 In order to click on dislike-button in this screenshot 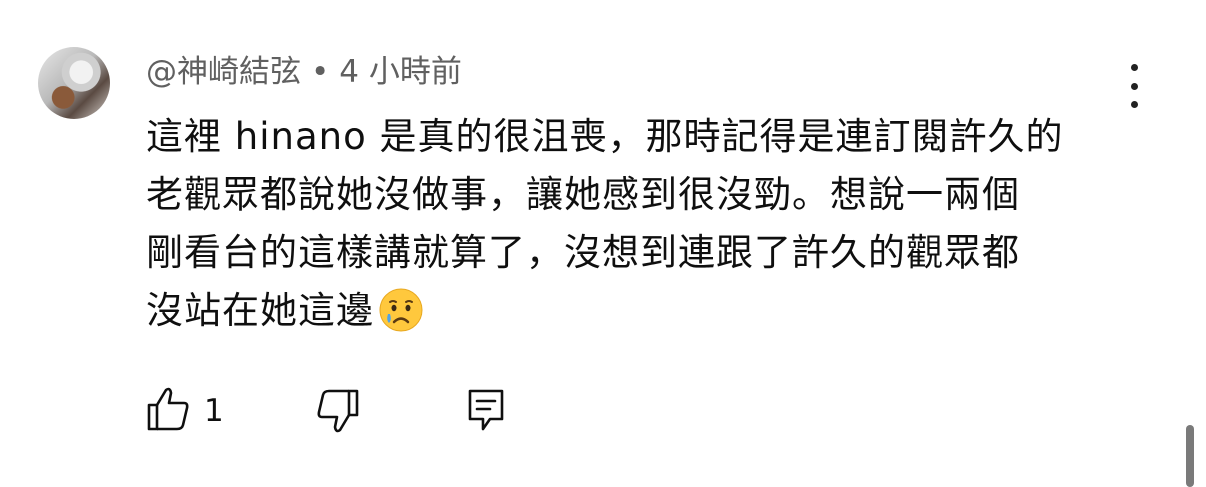, I will do `click(338, 413)`.